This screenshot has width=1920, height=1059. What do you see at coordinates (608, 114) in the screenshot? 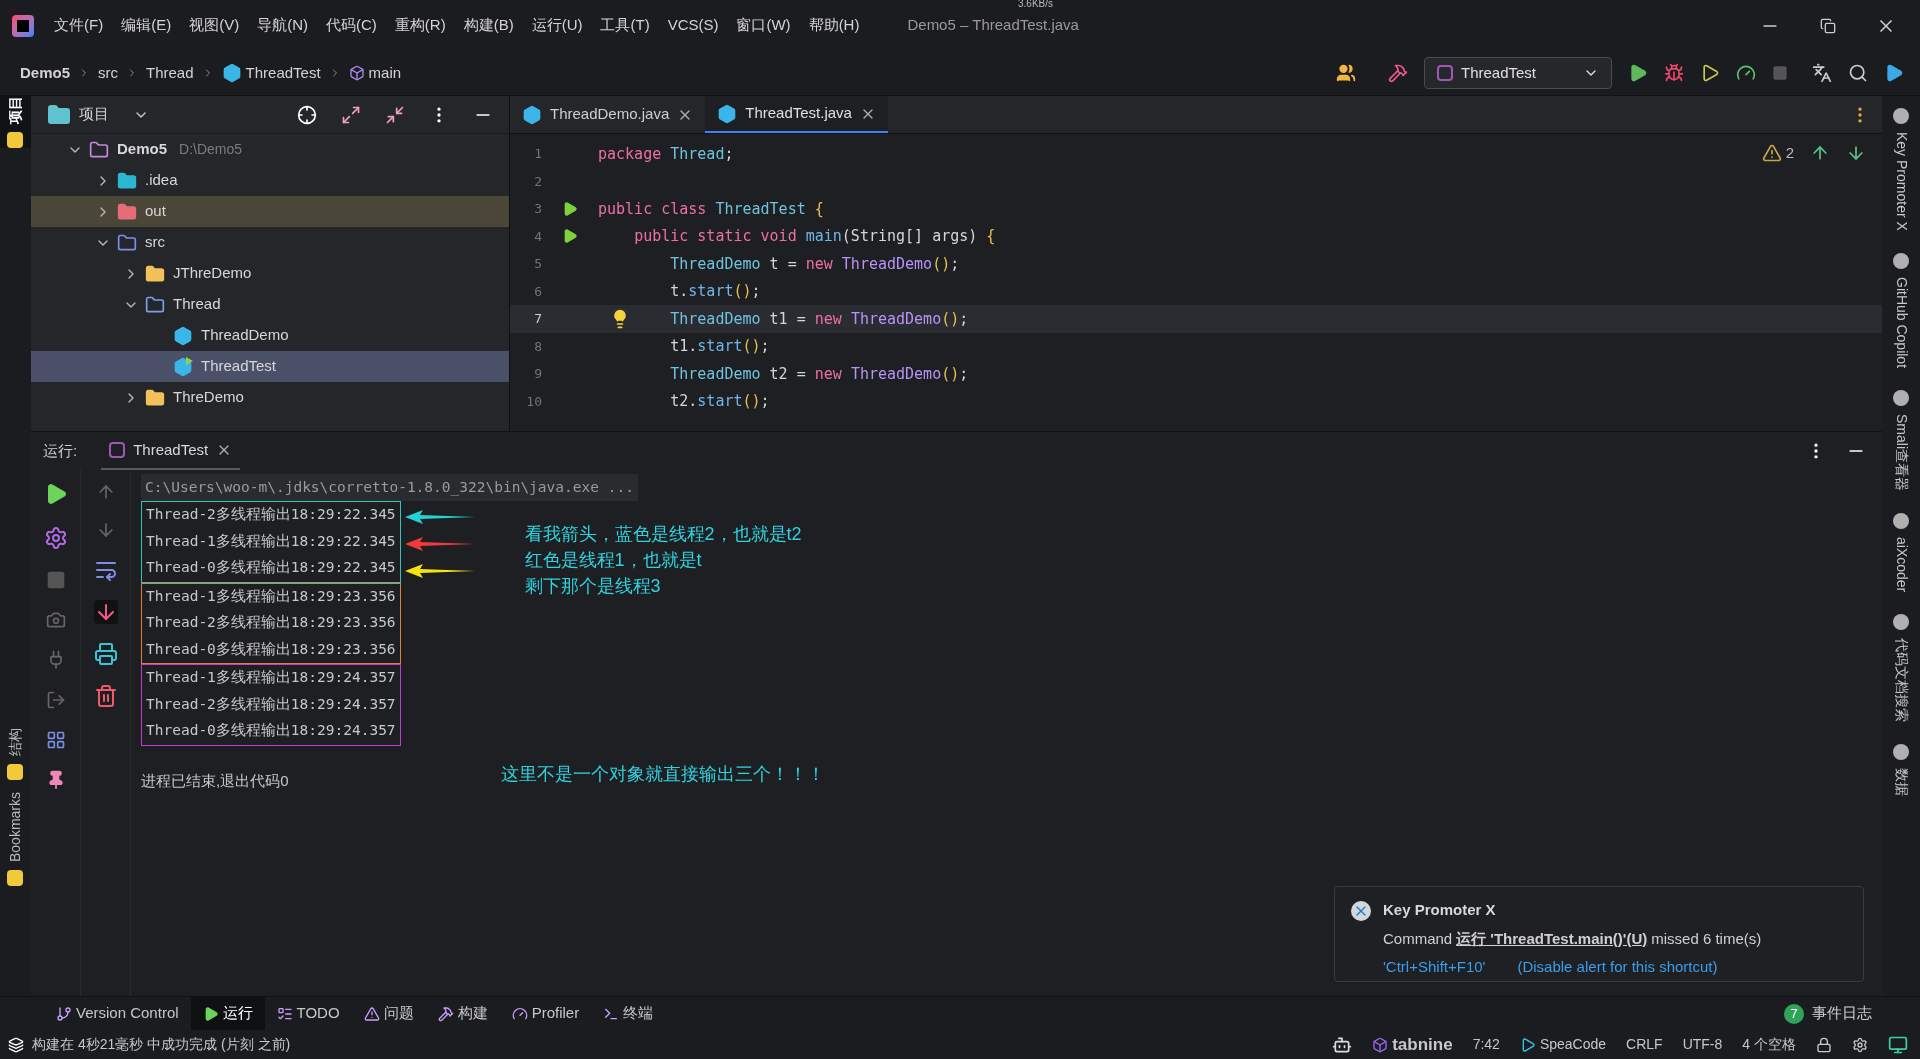
I see `editor-tab: ThreadDemo.java` at bounding box center [608, 114].